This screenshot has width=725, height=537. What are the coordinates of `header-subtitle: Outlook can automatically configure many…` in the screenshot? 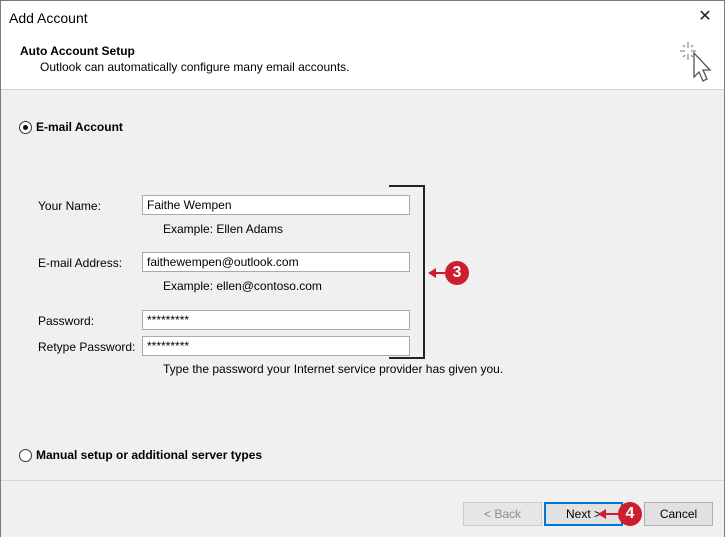 It's located at (195, 67).